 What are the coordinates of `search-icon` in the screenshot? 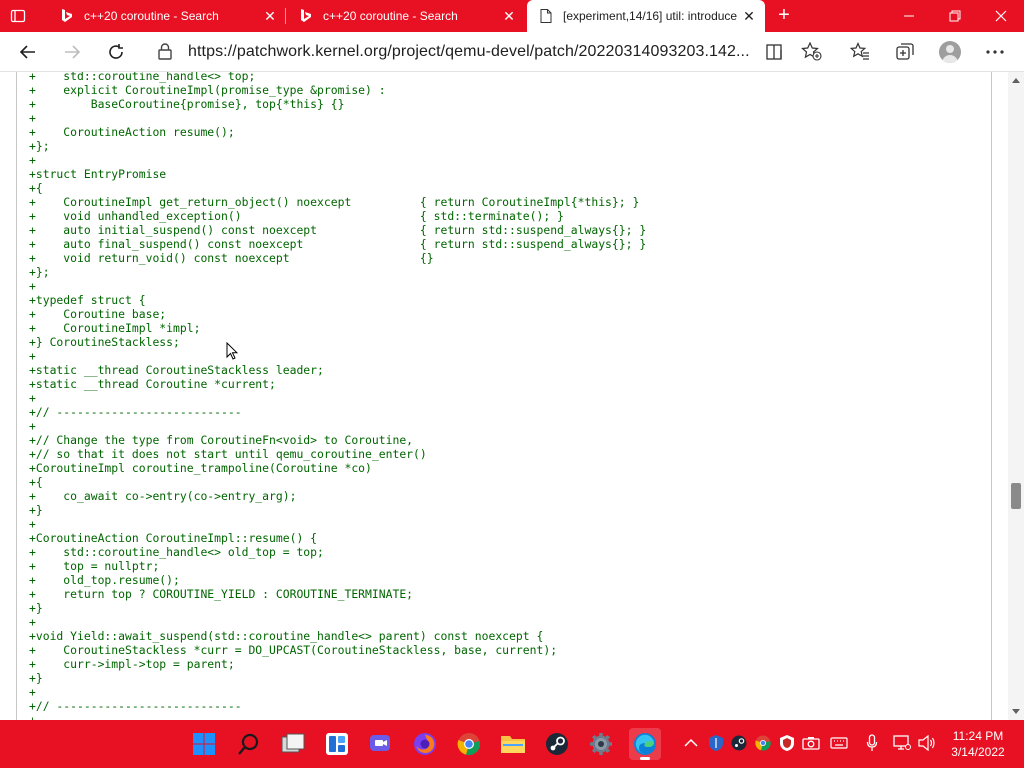 It's located at (249, 744).